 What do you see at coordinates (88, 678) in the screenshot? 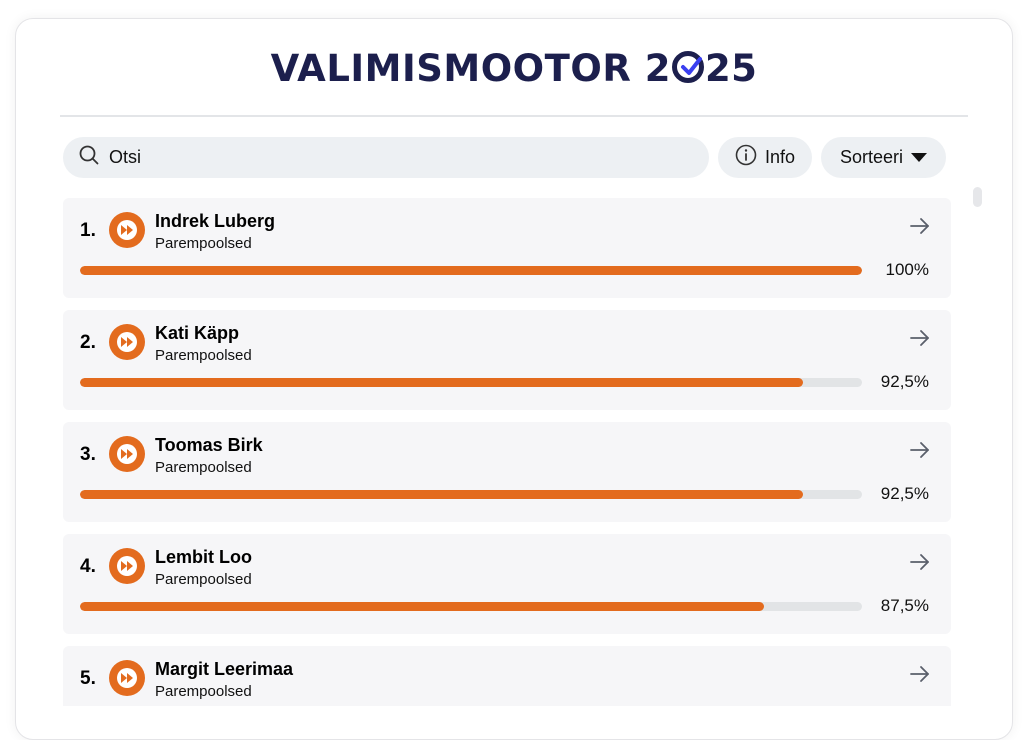
I see `candidate-rank: 5.` at bounding box center [88, 678].